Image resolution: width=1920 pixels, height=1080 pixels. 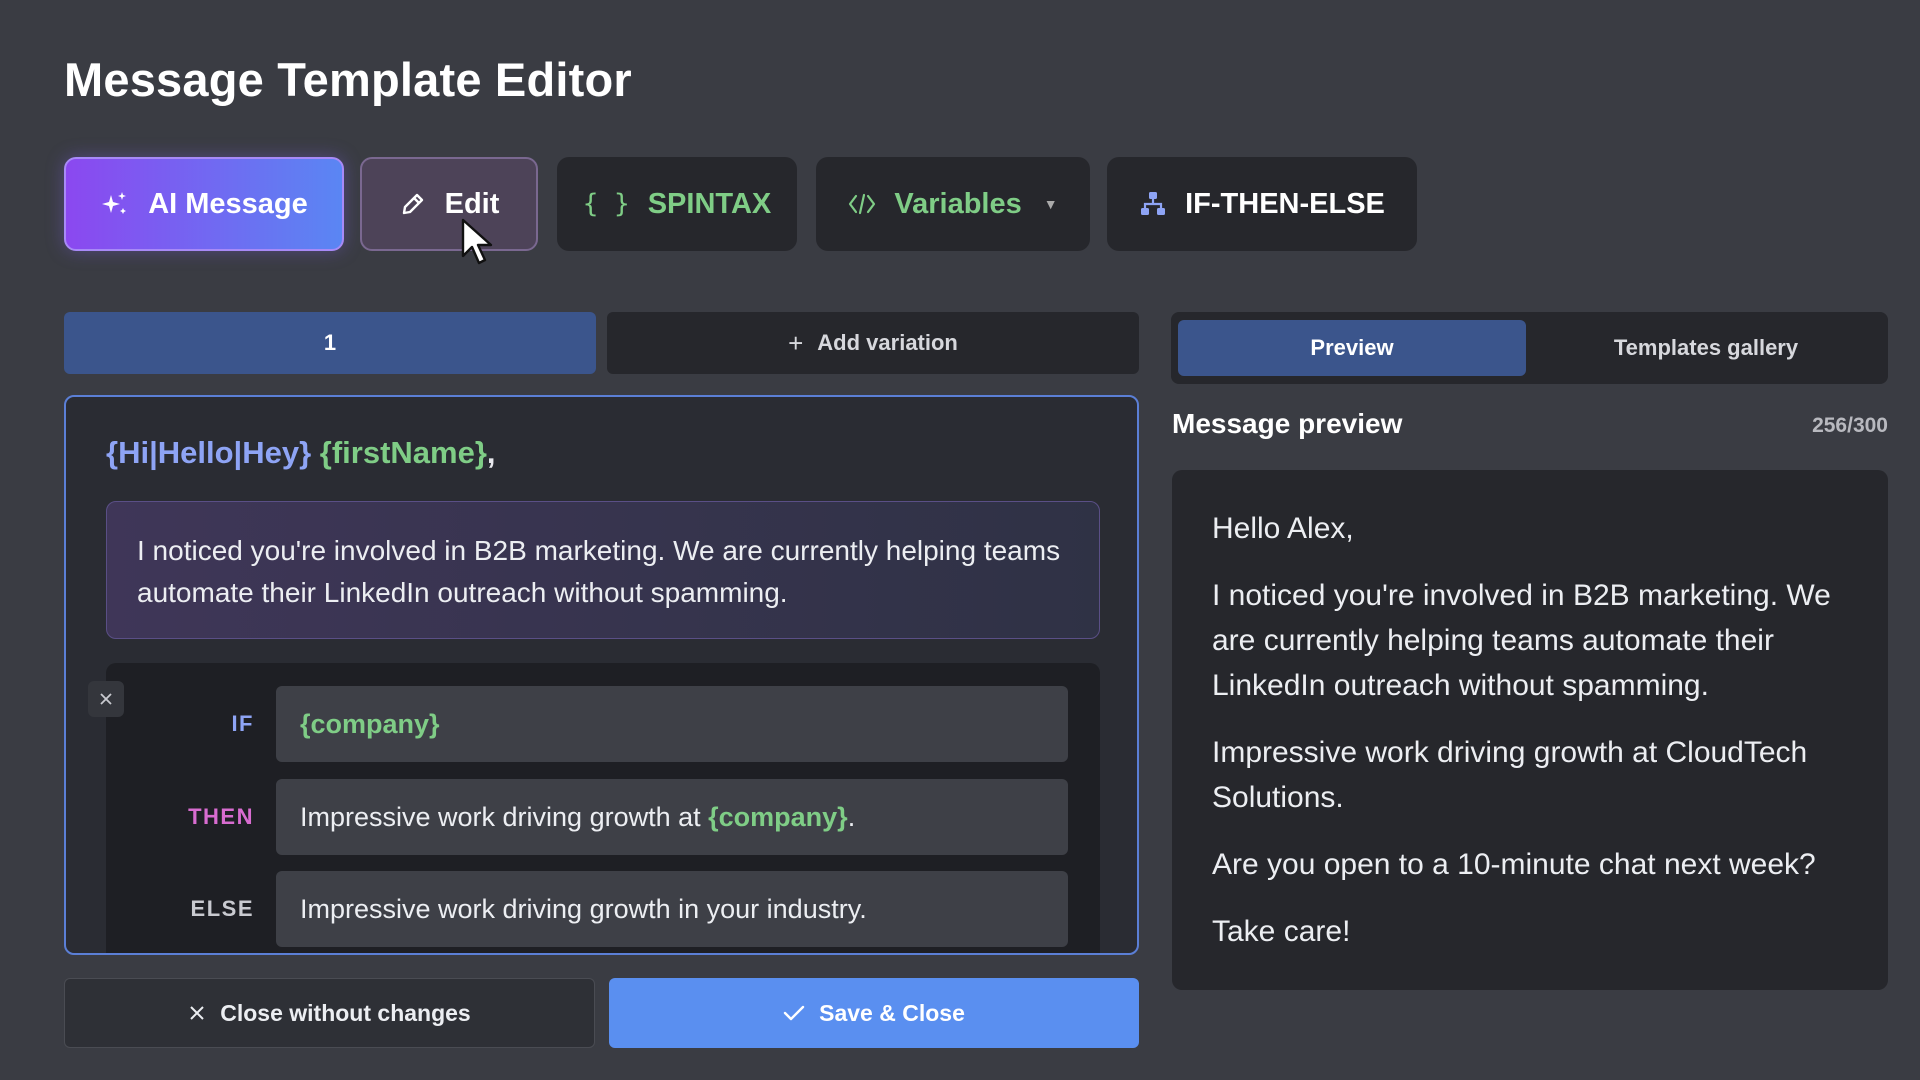 What do you see at coordinates (672, 724) in the screenshot?
I see `if-condition-field: {company}` at bounding box center [672, 724].